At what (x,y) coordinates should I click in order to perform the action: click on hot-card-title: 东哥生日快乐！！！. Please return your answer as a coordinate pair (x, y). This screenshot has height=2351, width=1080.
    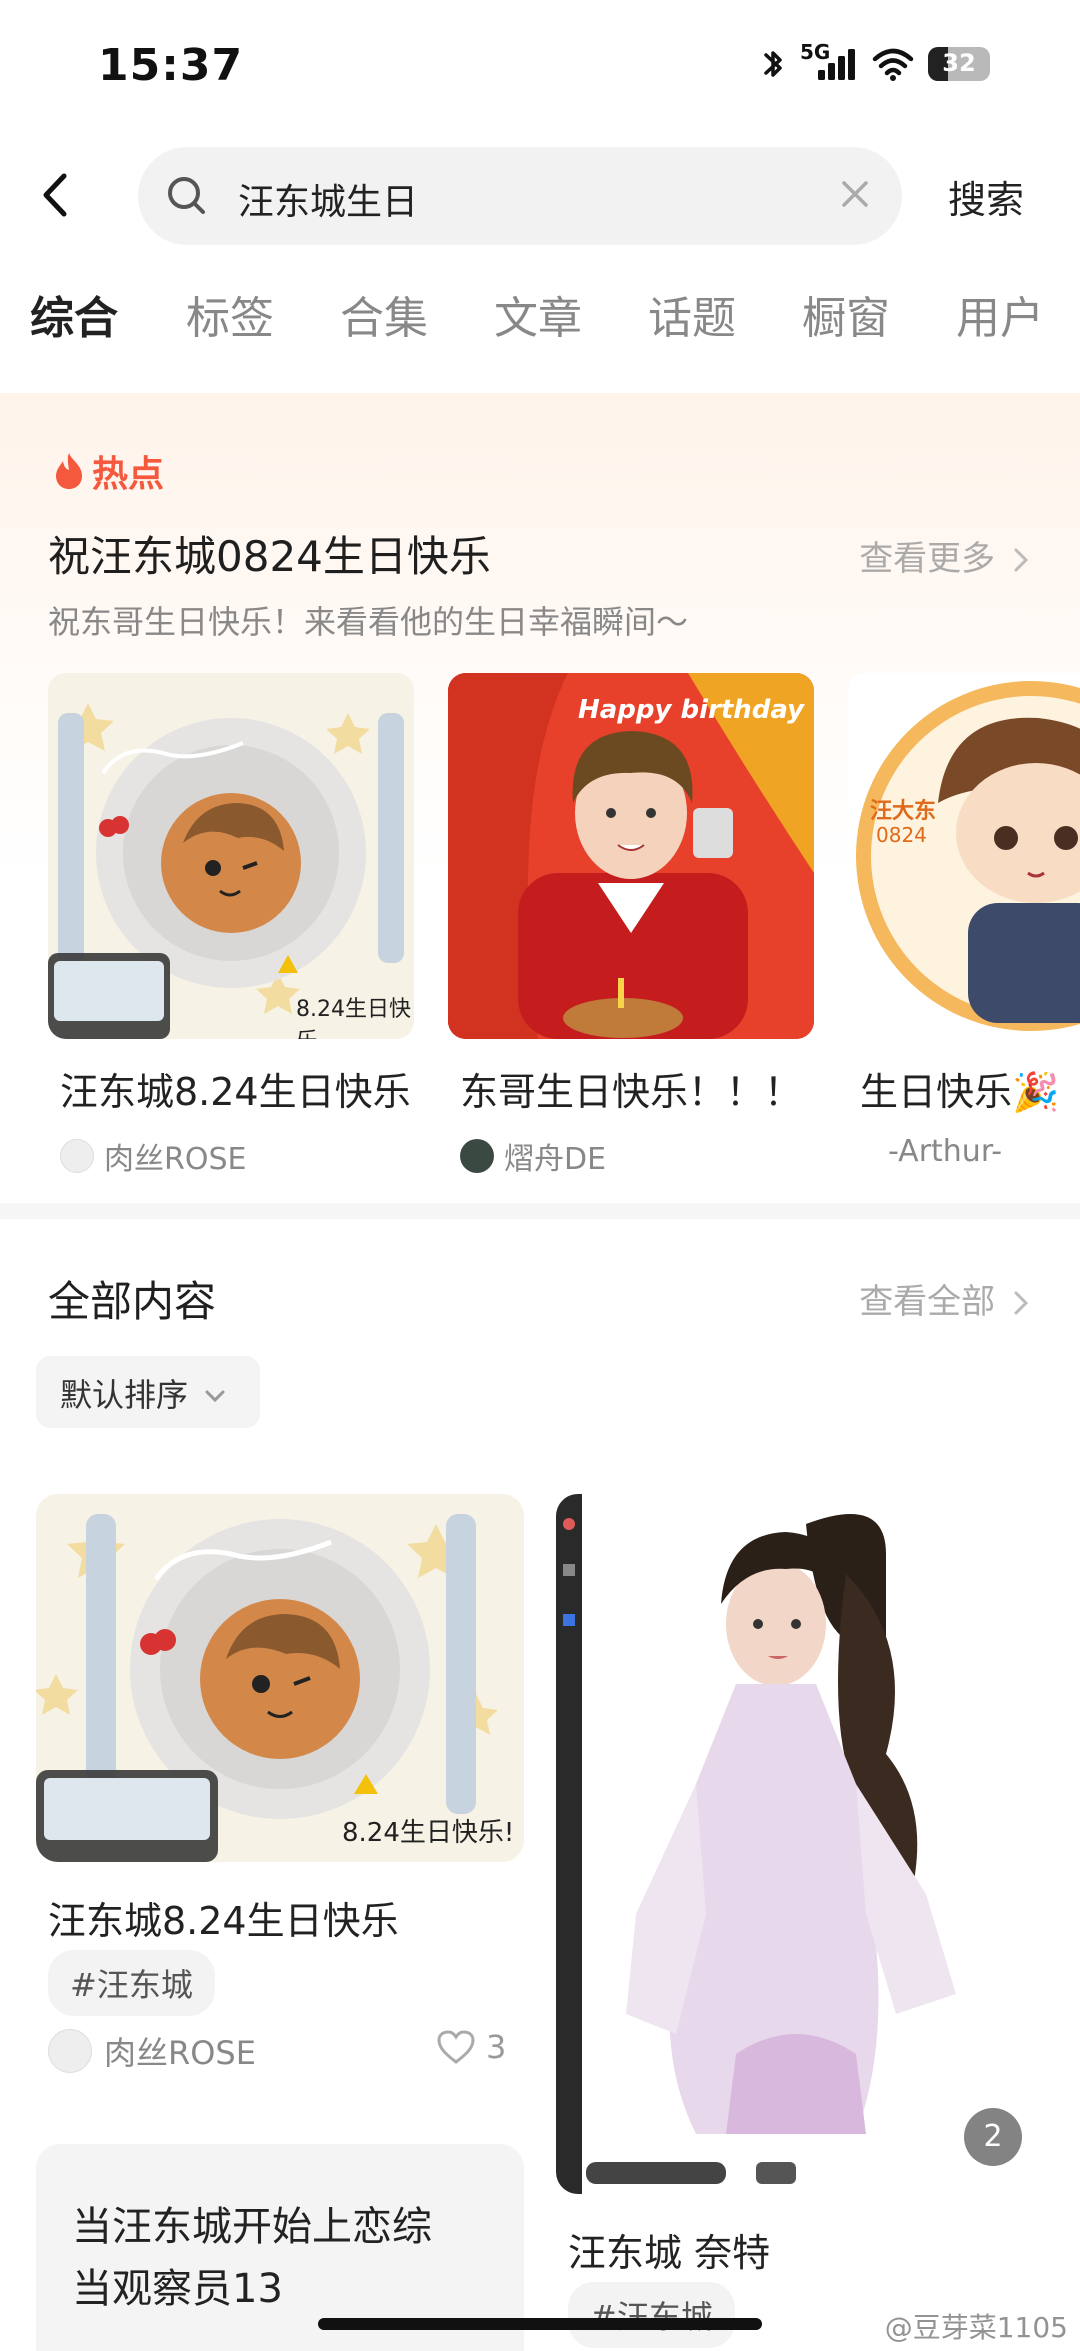
    Looking at the image, I should click on (631, 1092).